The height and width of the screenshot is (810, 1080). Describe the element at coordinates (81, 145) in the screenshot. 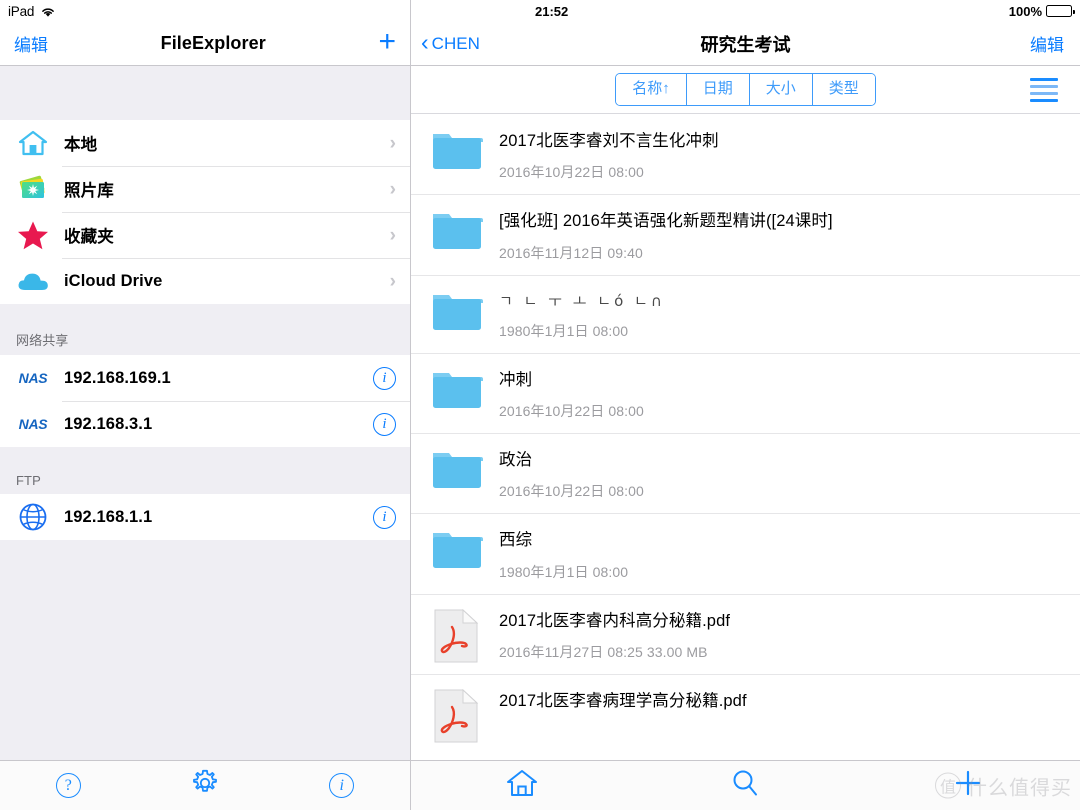

I see `sidebar-item-label: 本地` at that location.